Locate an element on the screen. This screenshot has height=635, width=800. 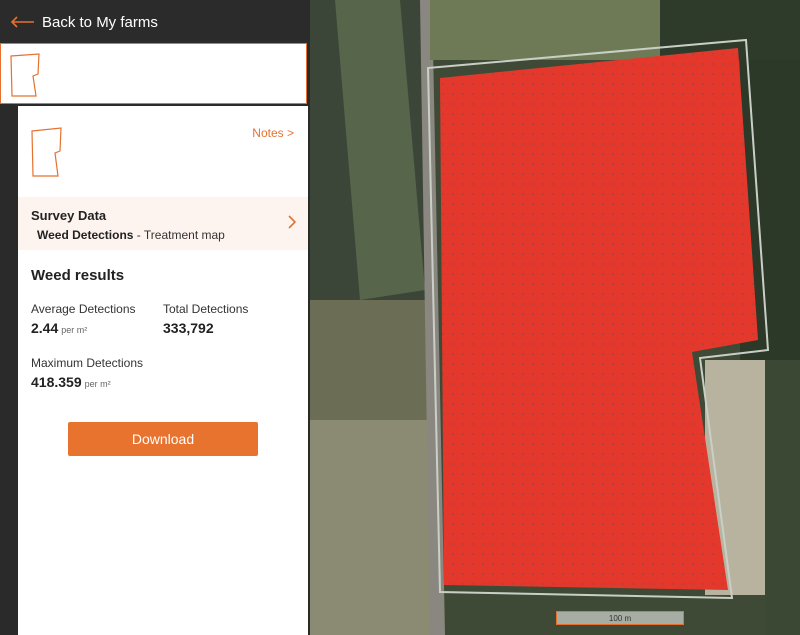
field-outline-icon is located at coordinates (46, 152).